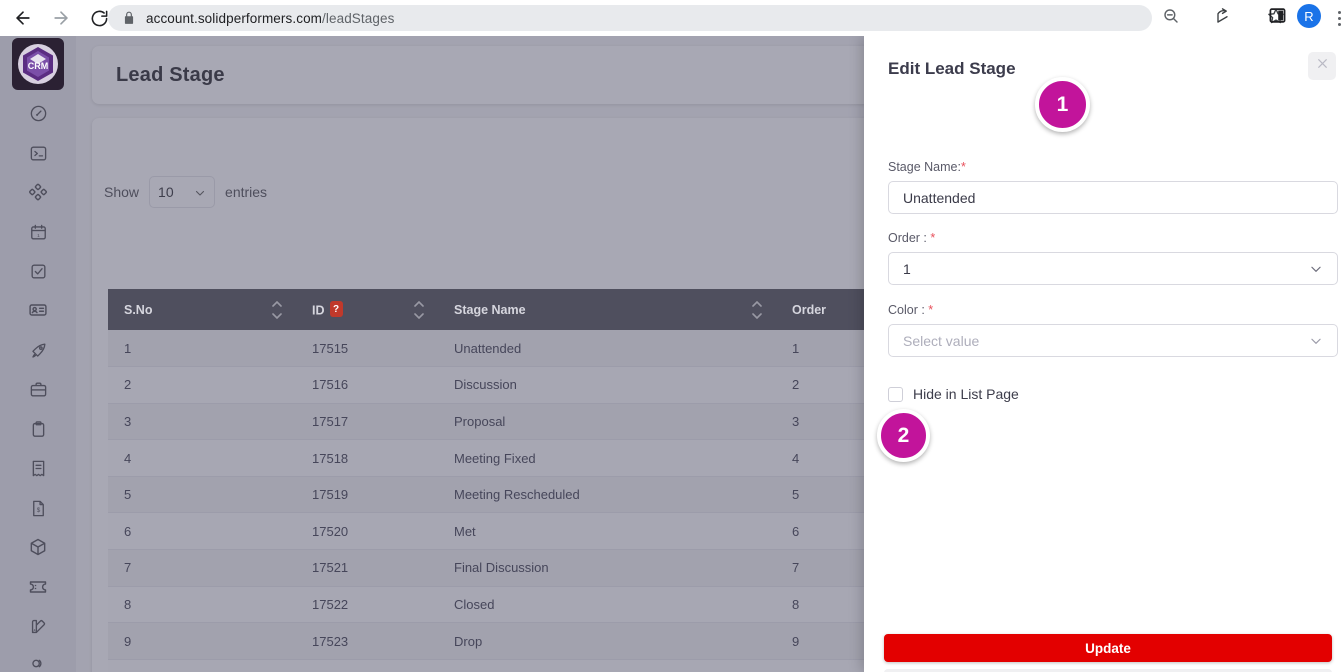 The width and height of the screenshot is (1344, 672). Describe the element at coordinates (367, 568) in the screenshot. I see `cell-id: 17521` at that location.